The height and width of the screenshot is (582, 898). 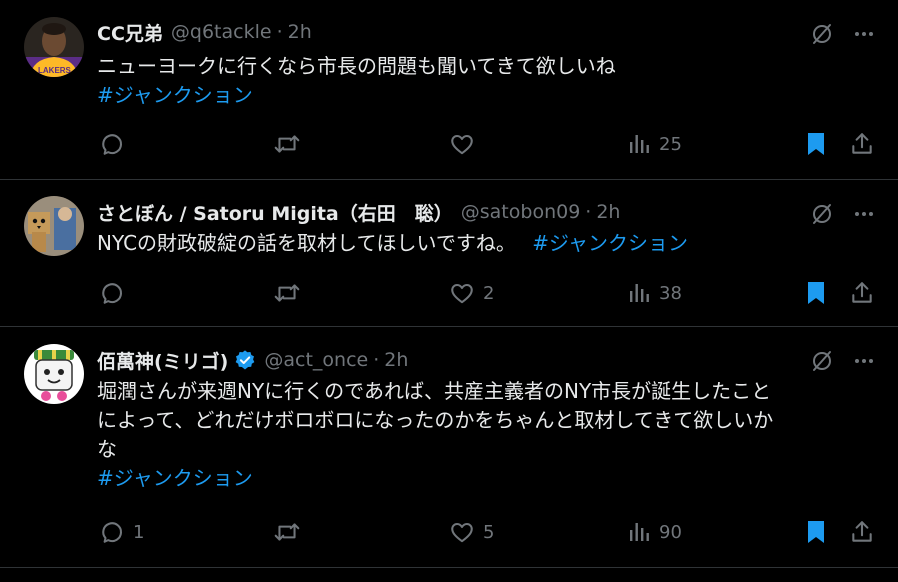 What do you see at coordinates (434, 391) in the screenshot?
I see `tweet-text-line: 堀潤さんが来週NYに行くのであれば、共産主義者のNY市長が誕生したこと` at bounding box center [434, 391].